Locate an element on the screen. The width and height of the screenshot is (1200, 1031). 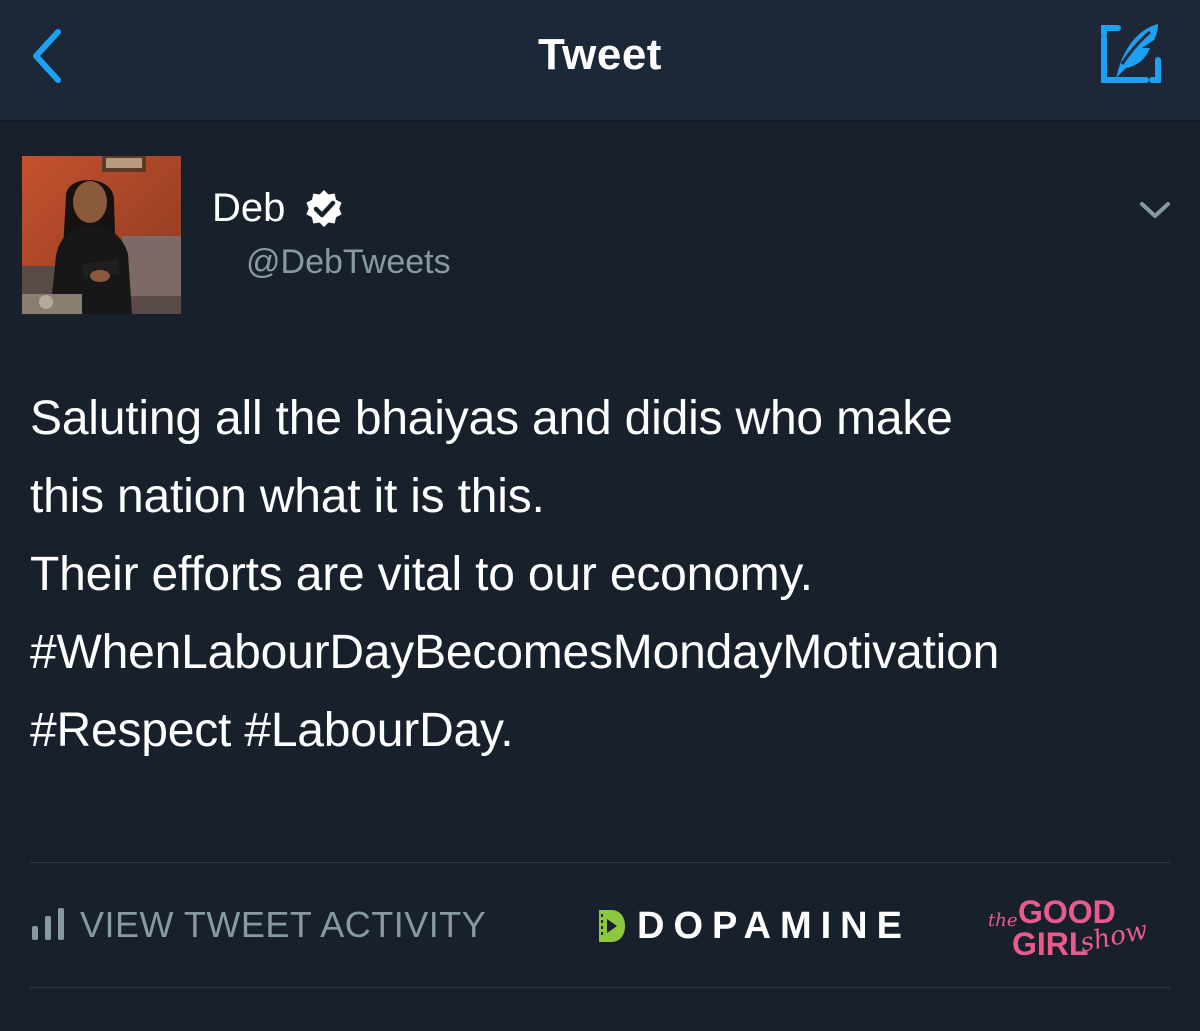
tweet-options-button is located at coordinates (1155, 210).